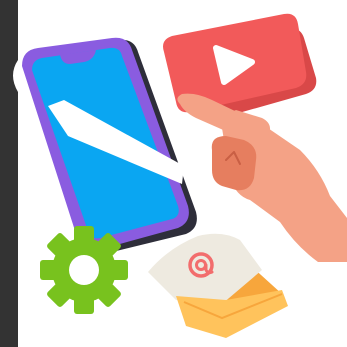 The width and height of the screenshot is (347, 347). I want to click on gear-hole, so click(84, 270).